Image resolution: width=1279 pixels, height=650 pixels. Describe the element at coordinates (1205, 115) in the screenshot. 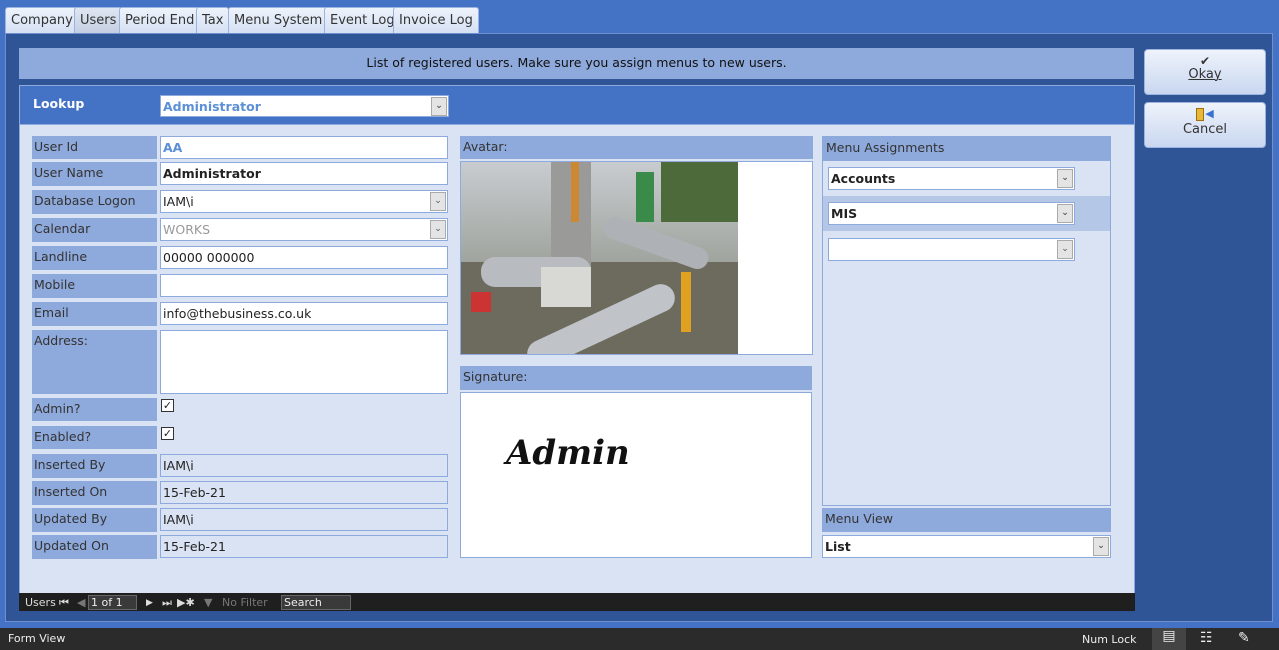

I see `exit-door-icon: ◀` at that location.